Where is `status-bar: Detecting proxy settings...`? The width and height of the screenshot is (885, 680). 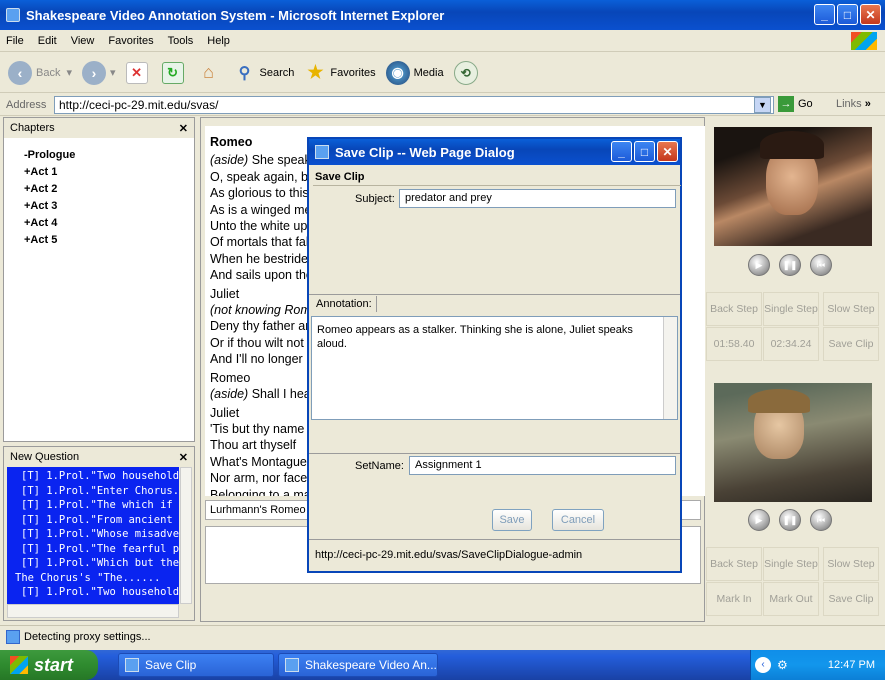
status-bar: Detecting proxy settings... is located at coordinates (442, 636).